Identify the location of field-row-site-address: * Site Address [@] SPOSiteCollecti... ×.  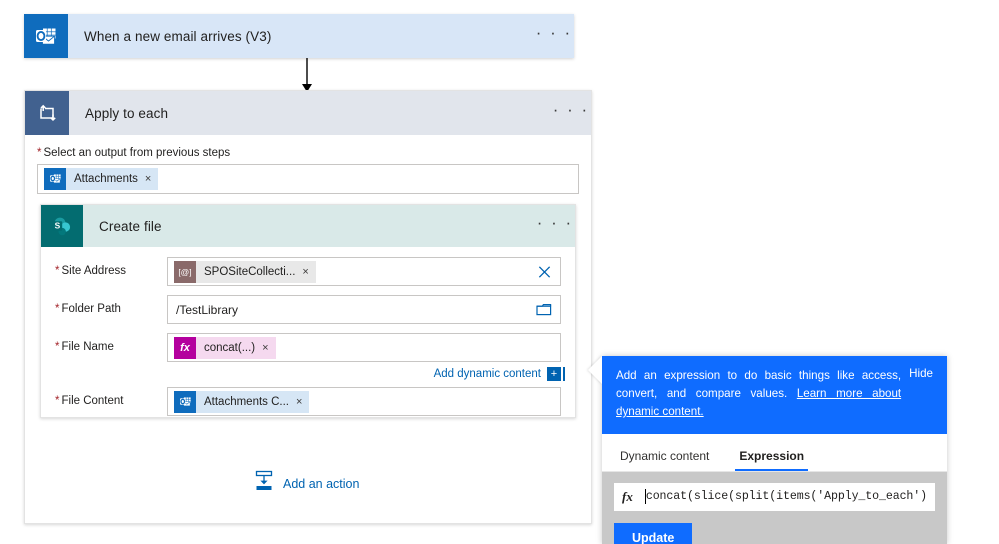
(308, 271).